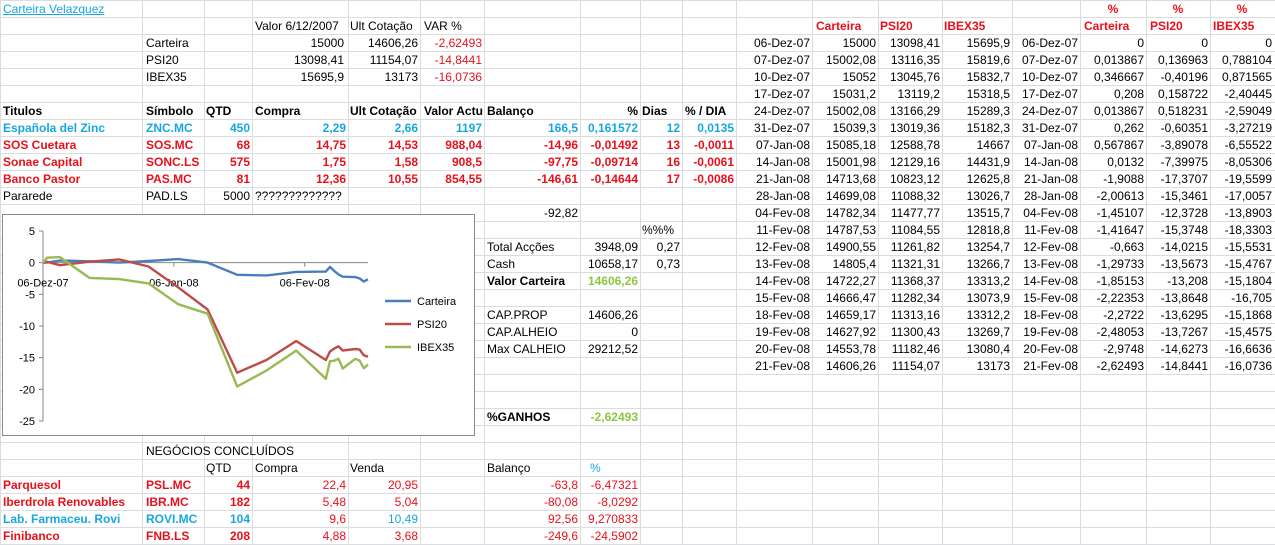  I want to click on legend-label-carteira: Carteira, so click(437, 302).